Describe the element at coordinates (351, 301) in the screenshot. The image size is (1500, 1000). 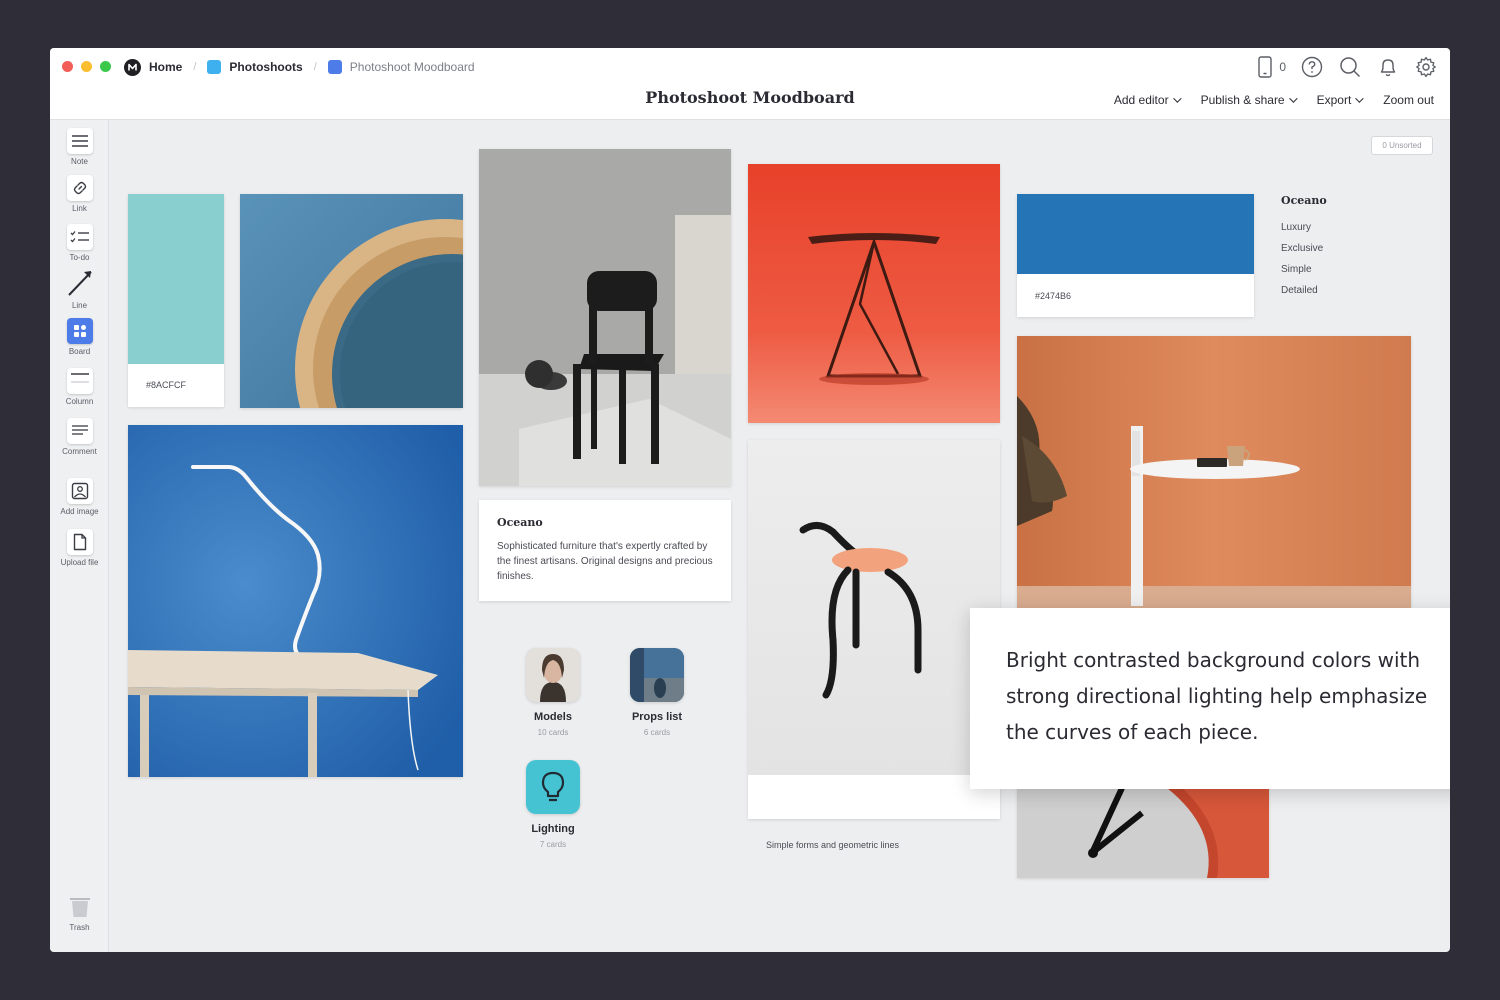
I see `image-wood-ring` at that location.